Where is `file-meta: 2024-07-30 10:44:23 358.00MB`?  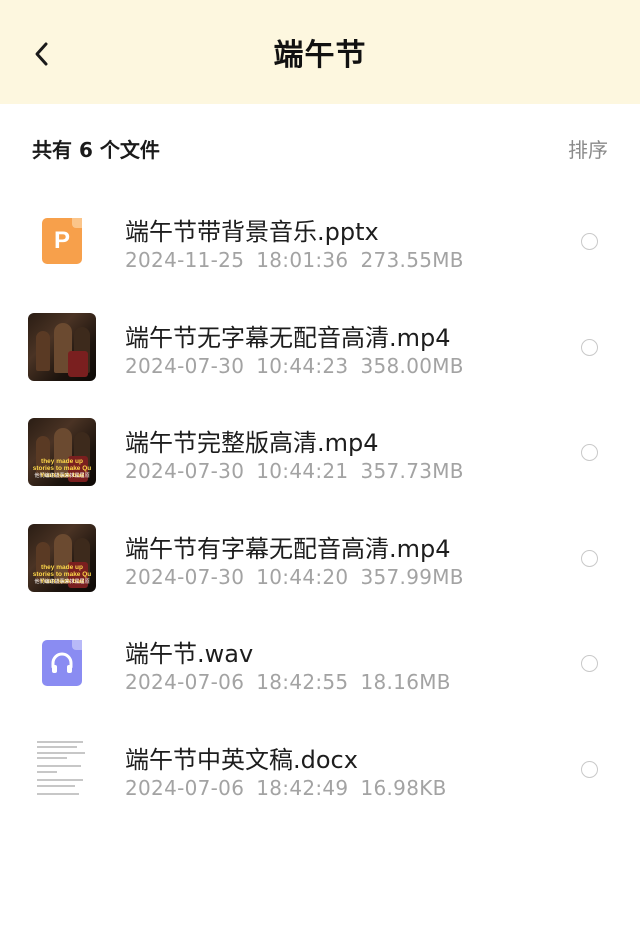 file-meta: 2024-07-30 10:44:23 358.00MB is located at coordinates (294, 366).